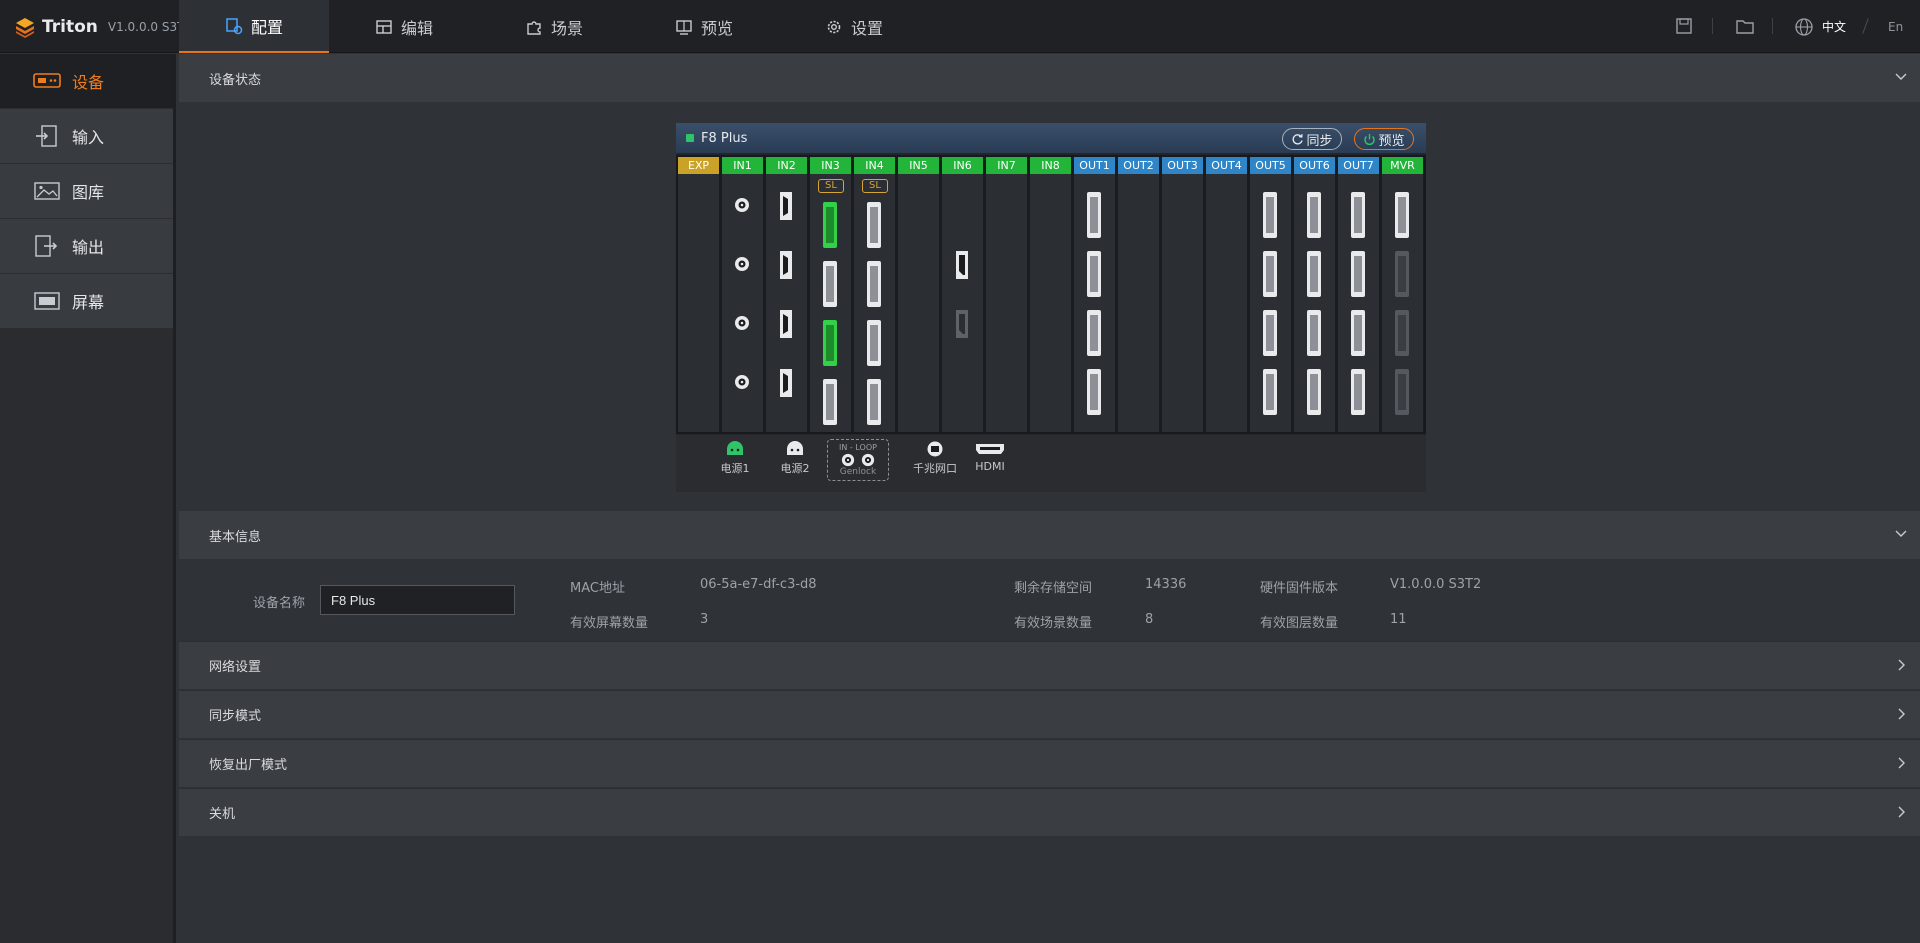  What do you see at coordinates (404, 26) in the screenshot?
I see `tab-edit: 编辑` at bounding box center [404, 26].